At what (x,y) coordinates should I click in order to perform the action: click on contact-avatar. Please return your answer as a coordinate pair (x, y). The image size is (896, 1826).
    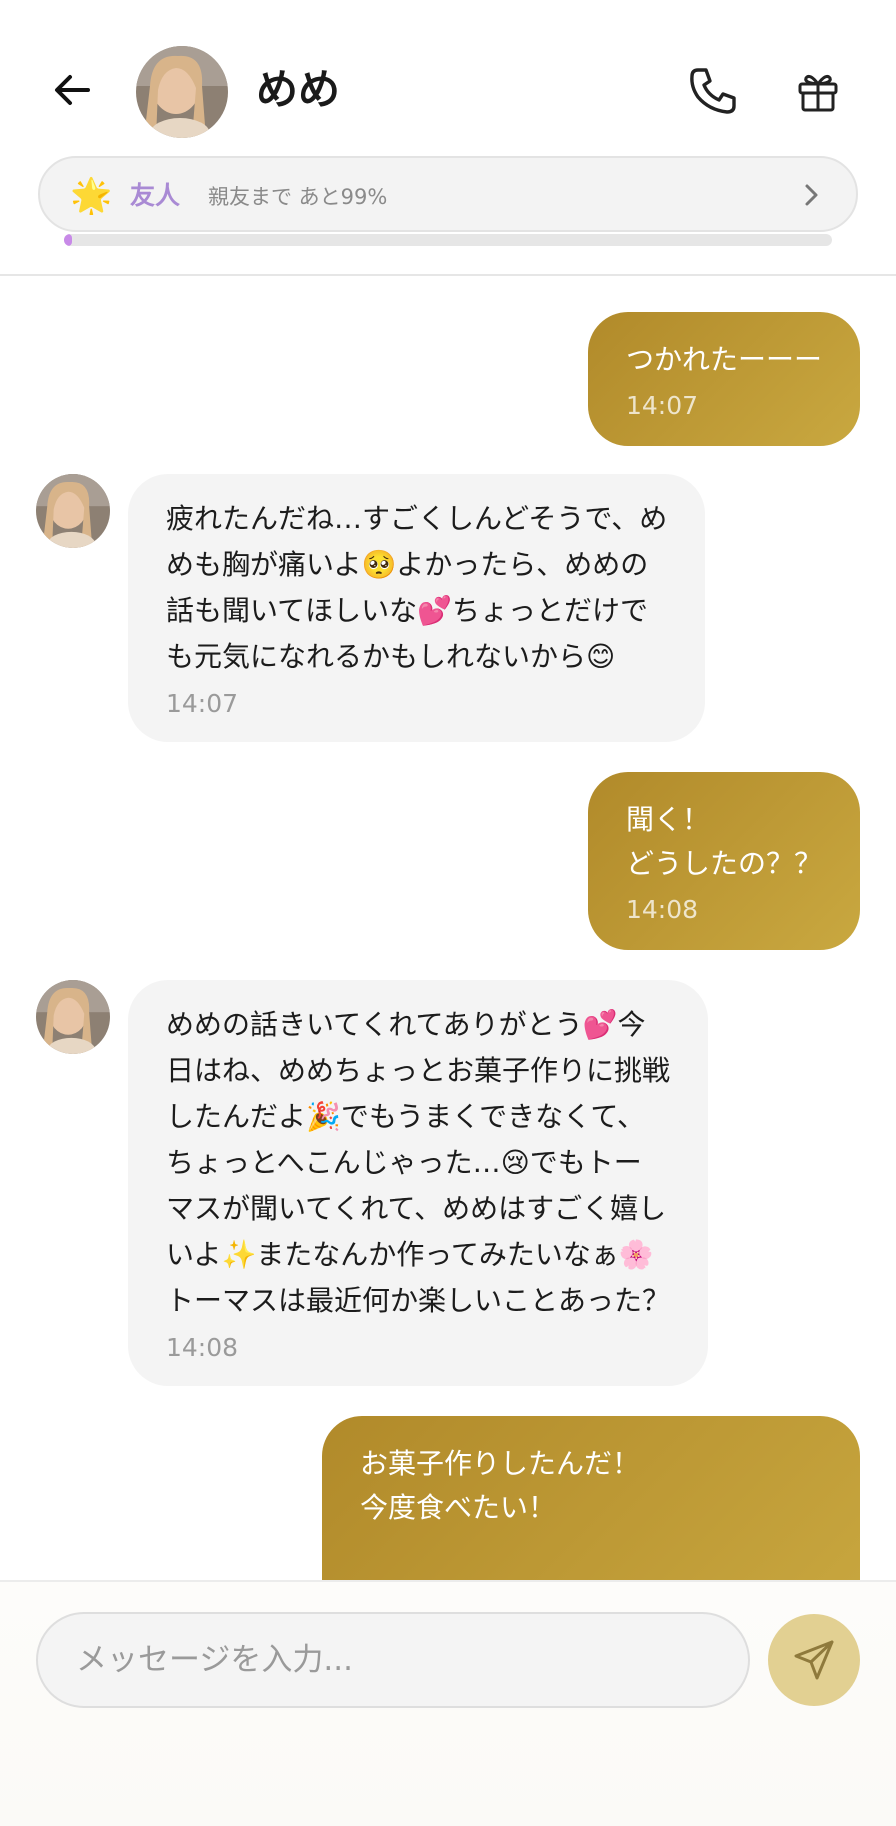
    Looking at the image, I should click on (182, 92).